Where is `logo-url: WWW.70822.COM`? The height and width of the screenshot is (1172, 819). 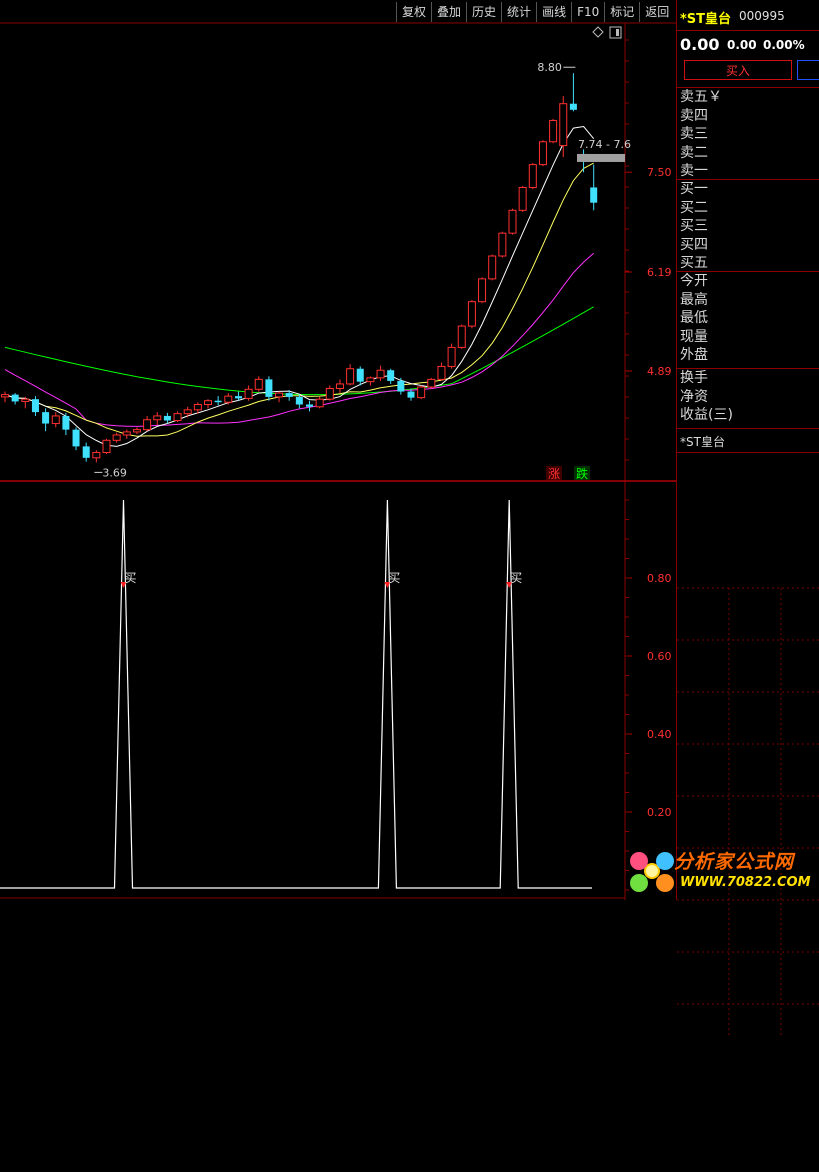 logo-url: WWW.70822.COM is located at coordinates (745, 882).